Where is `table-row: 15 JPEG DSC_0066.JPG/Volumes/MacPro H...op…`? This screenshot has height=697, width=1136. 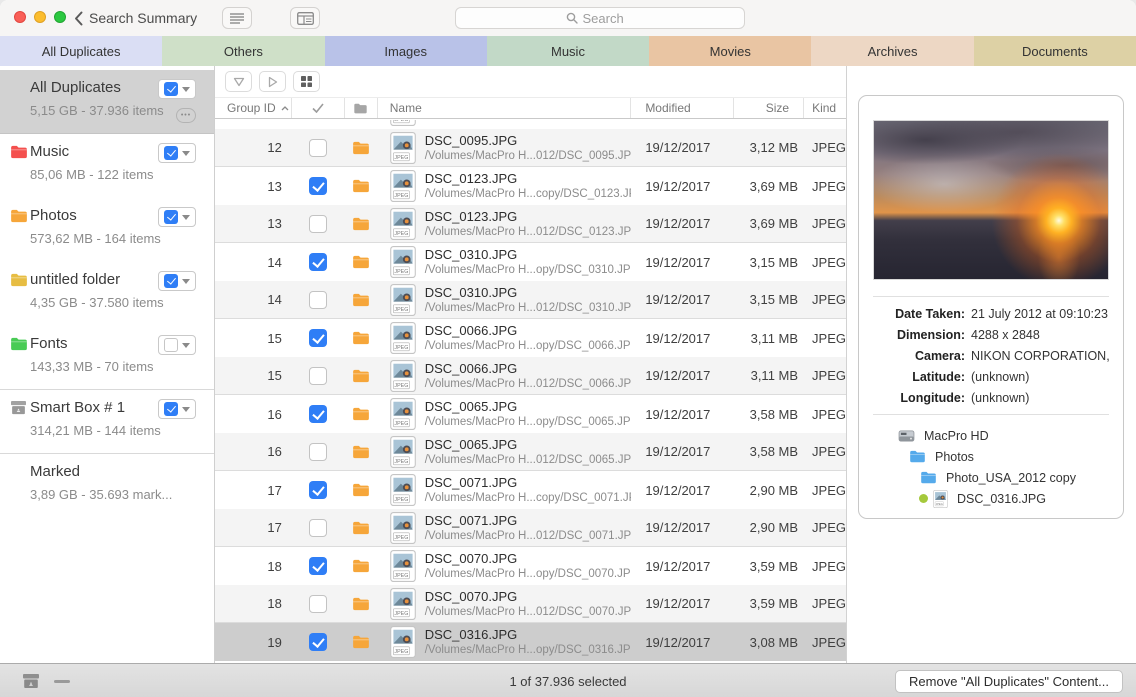
table-row: 15 JPEG DSC_0066.JPG/Volumes/MacPro H...op… is located at coordinates (530, 338).